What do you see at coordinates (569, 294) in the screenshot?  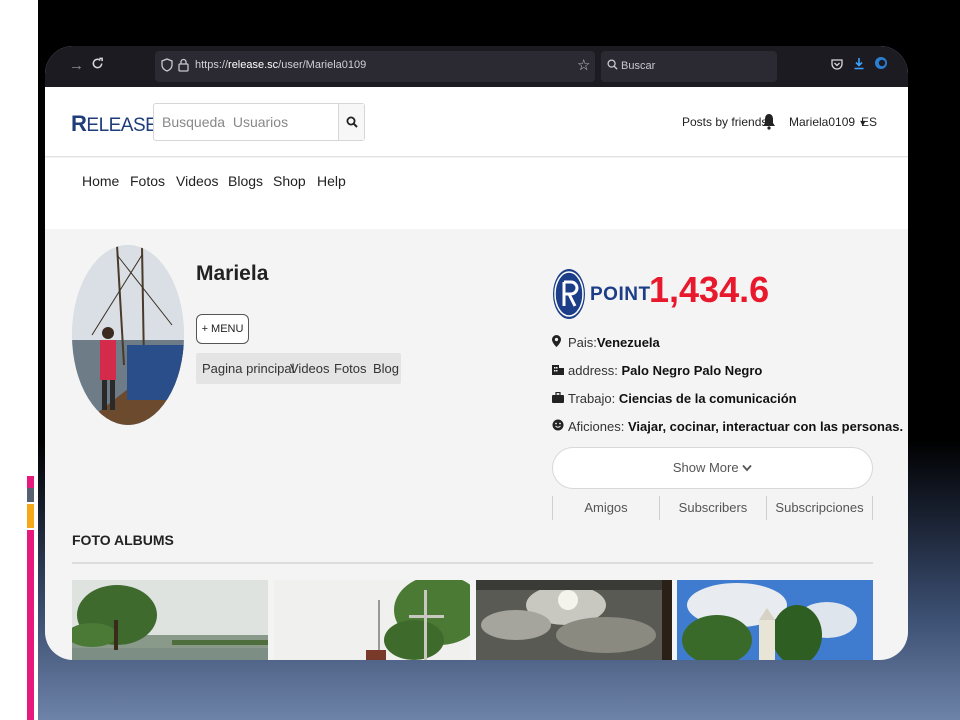 I see `rpoint-logo-icon` at bounding box center [569, 294].